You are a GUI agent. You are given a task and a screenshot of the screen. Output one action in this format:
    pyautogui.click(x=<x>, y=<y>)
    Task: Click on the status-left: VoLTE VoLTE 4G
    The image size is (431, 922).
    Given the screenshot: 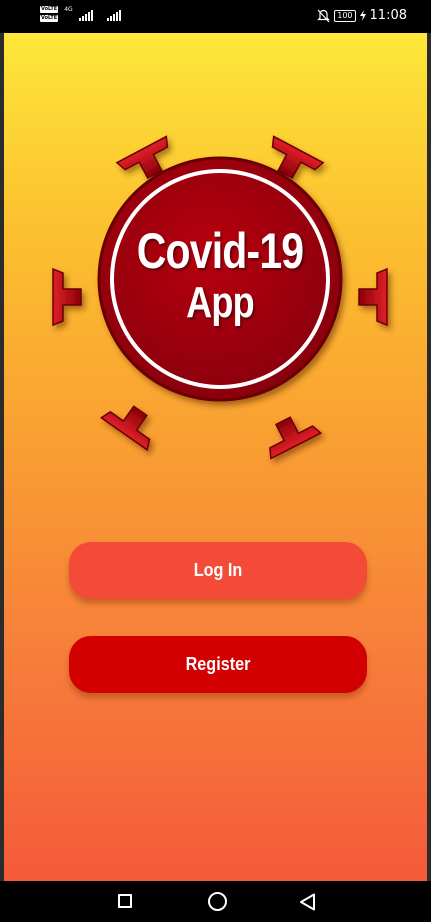 What is the action you would take?
    pyautogui.click(x=80, y=14)
    